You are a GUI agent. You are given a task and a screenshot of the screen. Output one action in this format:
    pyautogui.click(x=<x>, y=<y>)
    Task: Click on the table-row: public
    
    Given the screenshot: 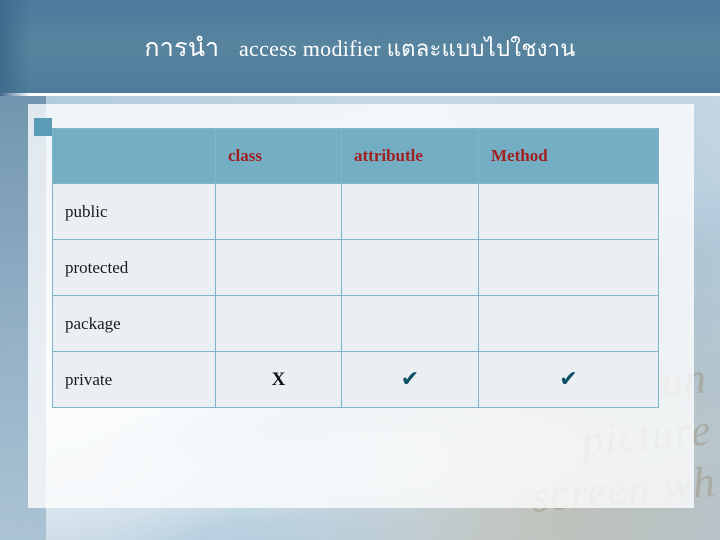 What is the action you would take?
    pyautogui.click(x=355, y=211)
    